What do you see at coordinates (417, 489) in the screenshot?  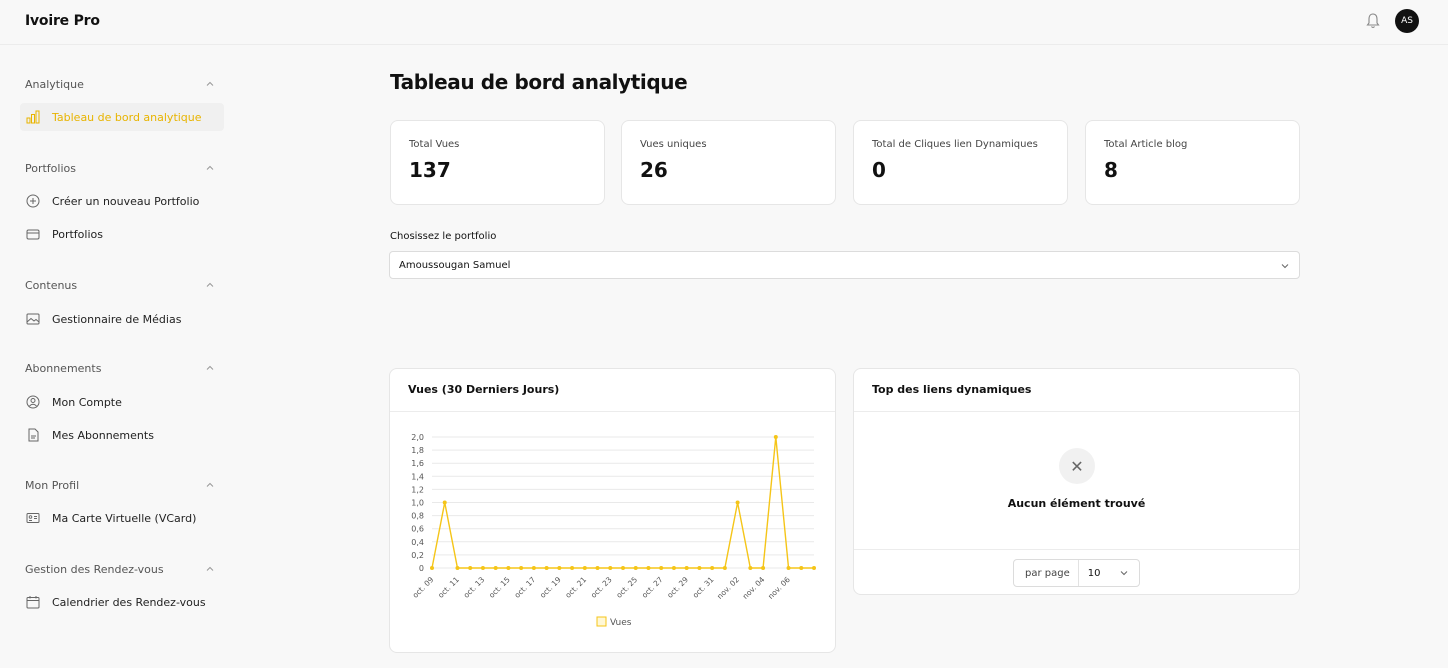 I see `y-tick-label: 1,2` at bounding box center [417, 489].